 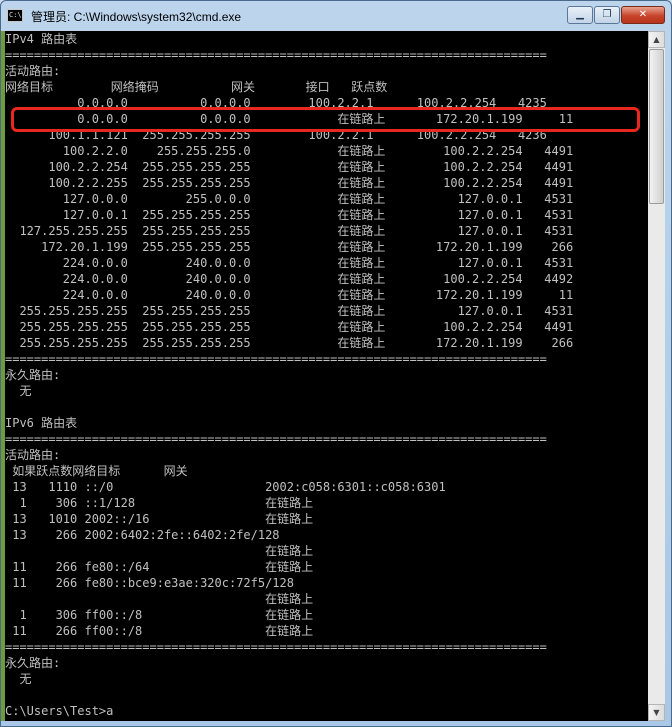 I want to click on cmd-app-icon: C:\, so click(x=15, y=15).